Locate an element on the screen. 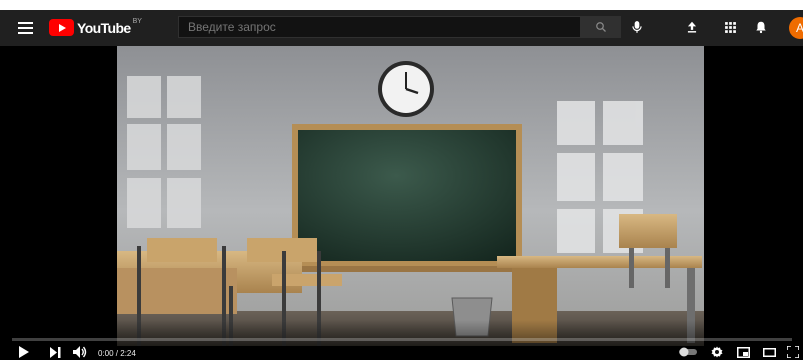  autoplay-toggle-icon is located at coordinates (688, 352).